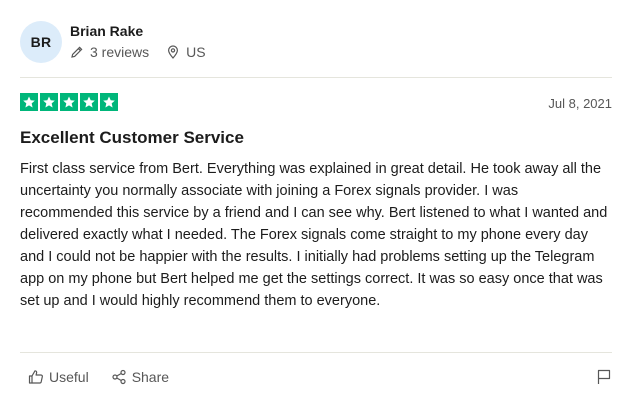  Describe the element at coordinates (580, 103) in the screenshot. I see `review-date: Jul 8, 2021` at that location.